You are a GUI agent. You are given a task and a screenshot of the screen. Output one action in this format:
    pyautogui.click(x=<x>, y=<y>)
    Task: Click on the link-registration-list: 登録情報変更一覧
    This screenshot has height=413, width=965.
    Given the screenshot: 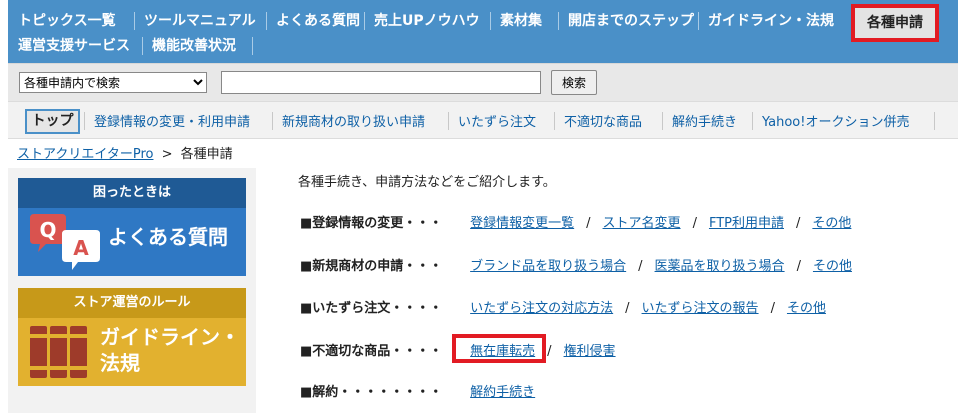 What is the action you would take?
    pyautogui.click(x=522, y=223)
    